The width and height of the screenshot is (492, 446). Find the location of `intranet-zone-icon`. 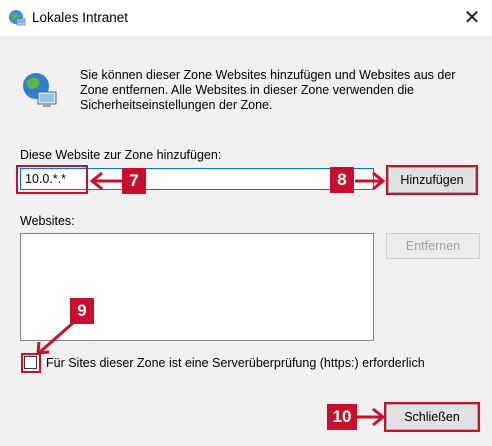

intranet-zone-icon is located at coordinates (17, 18).